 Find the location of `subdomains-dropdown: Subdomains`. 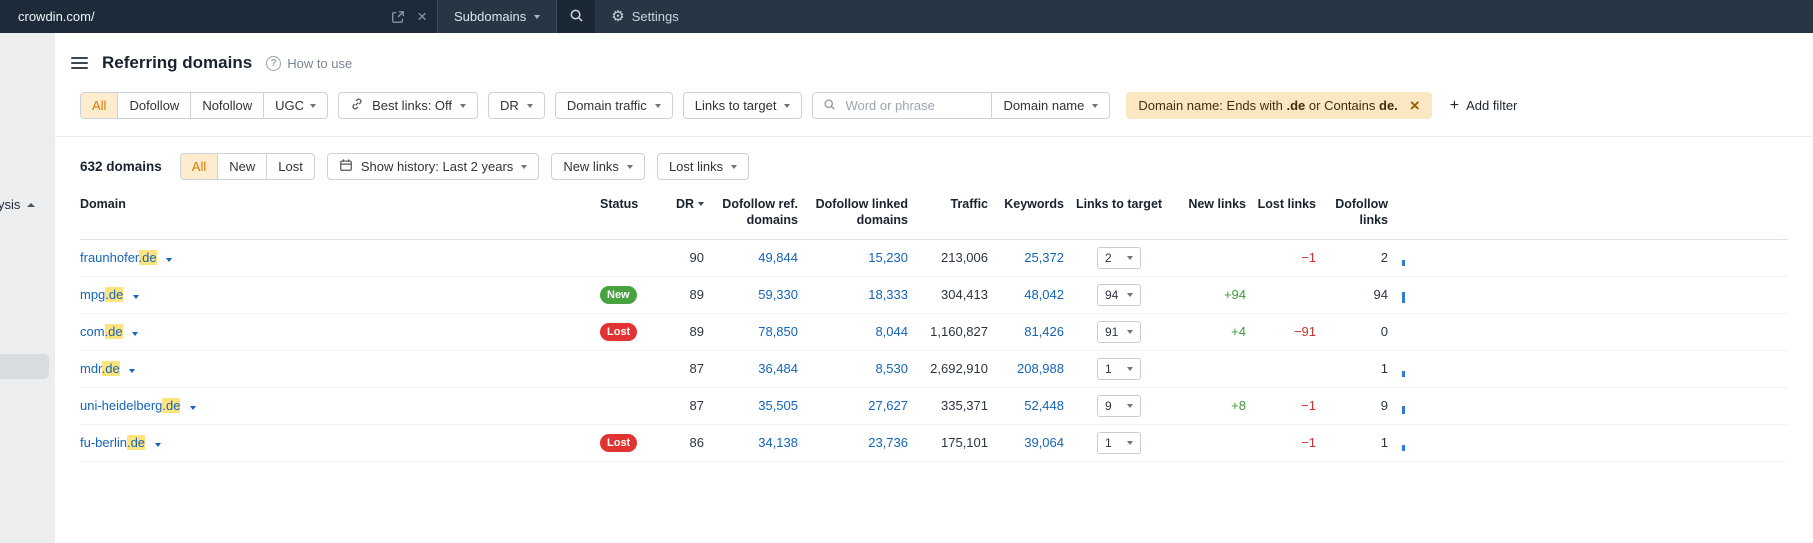

subdomains-dropdown: Subdomains is located at coordinates (497, 16).